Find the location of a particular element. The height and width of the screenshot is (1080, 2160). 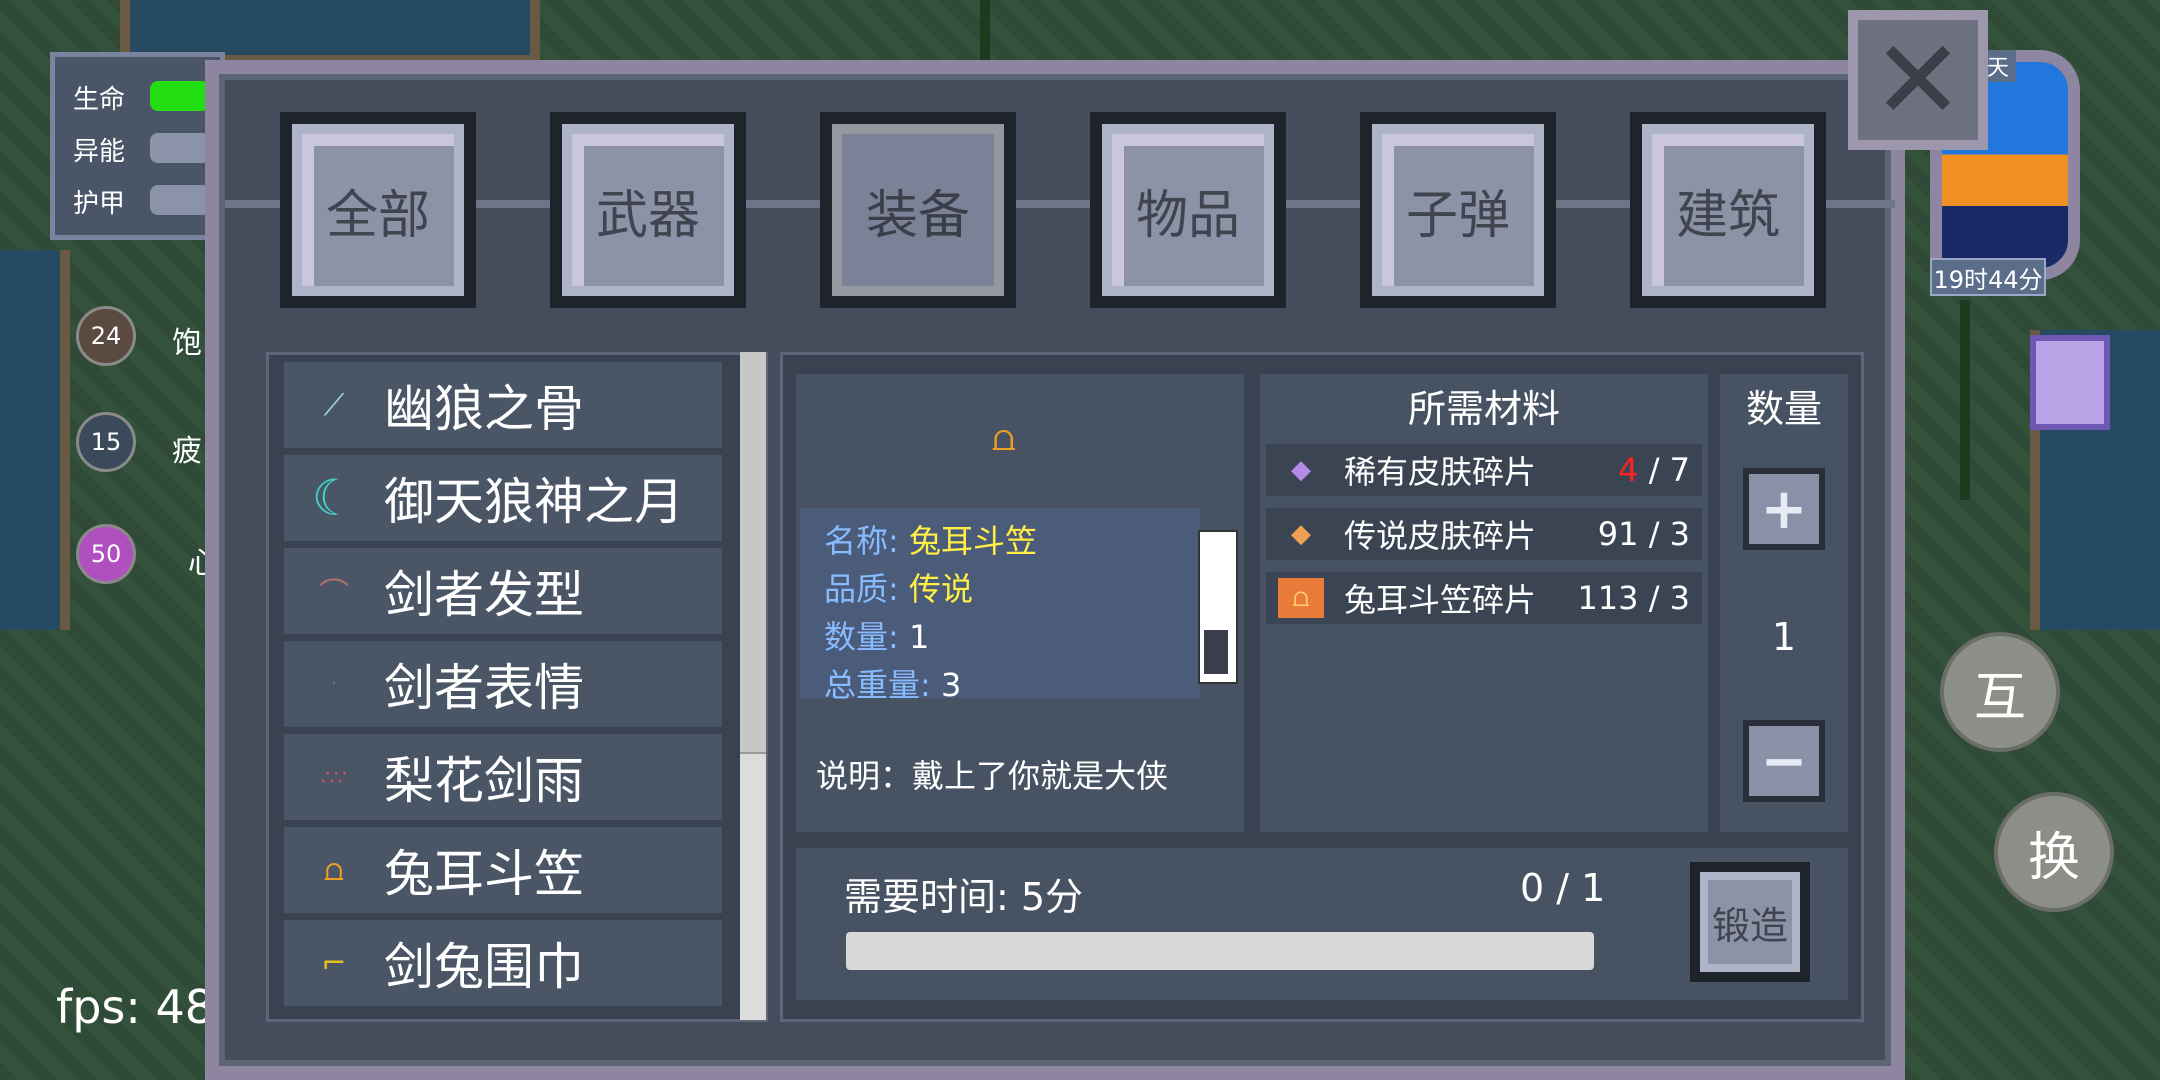

quantity-minus-button: − is located at coordinates (1784, 761).